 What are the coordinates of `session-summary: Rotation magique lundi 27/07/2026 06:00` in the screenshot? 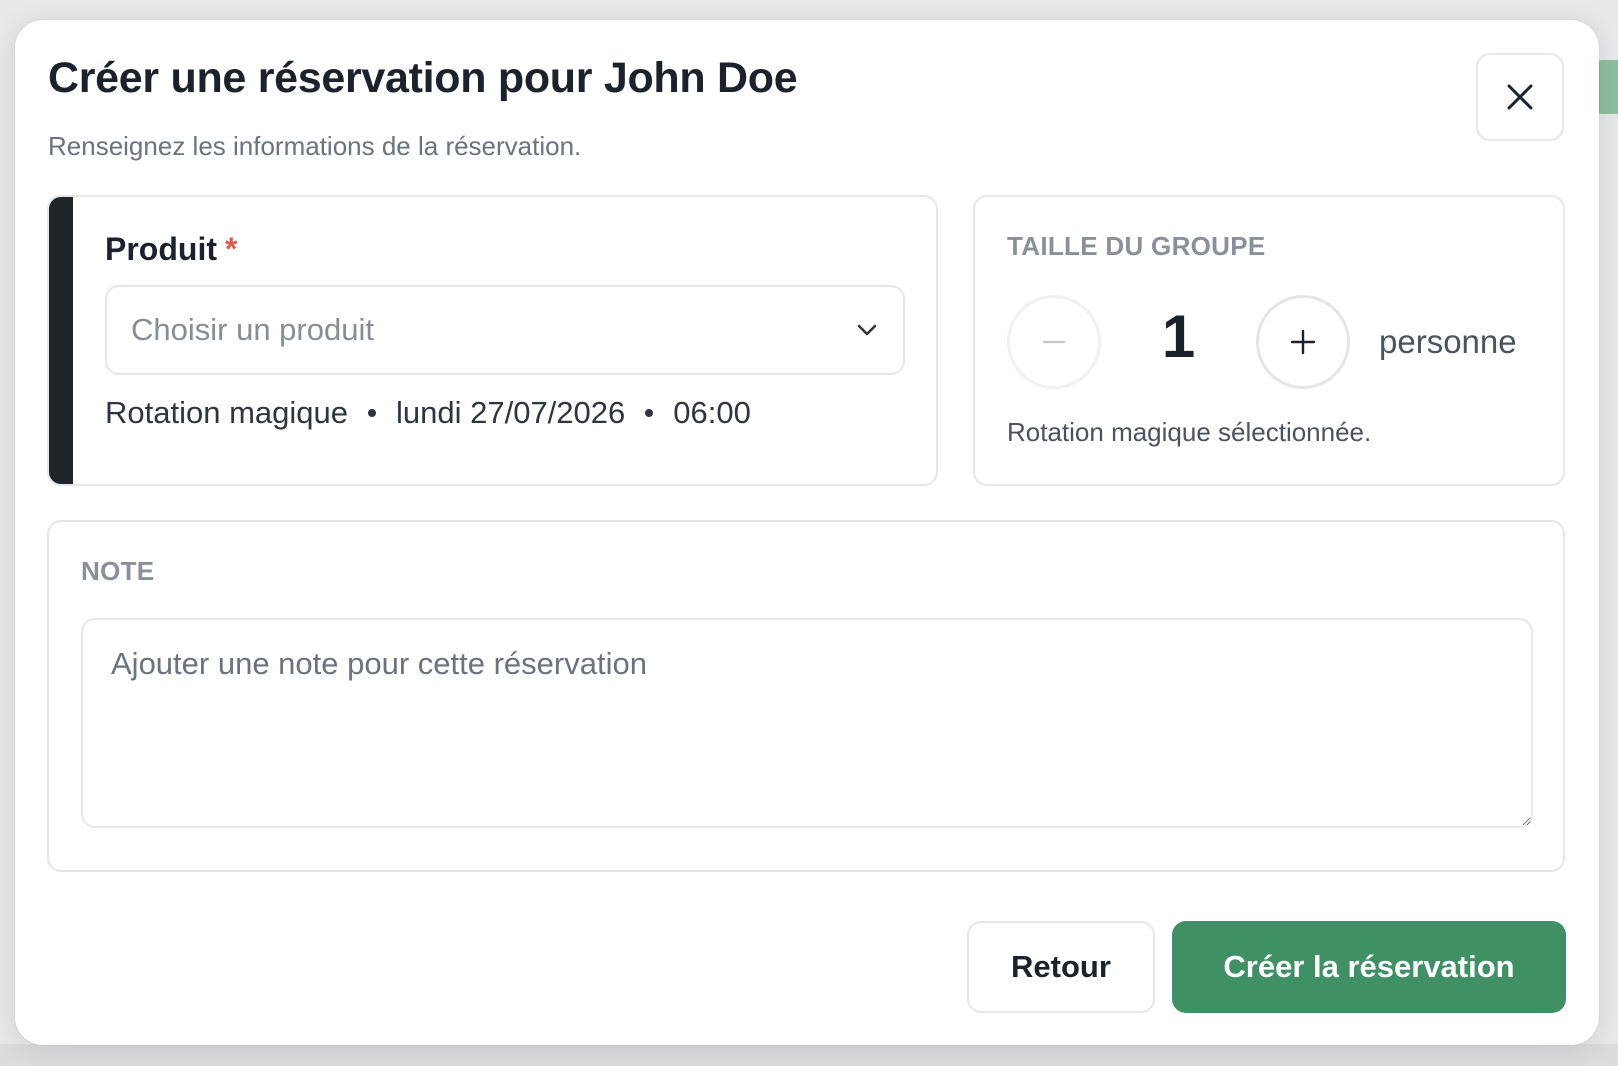 It's located at (428, 413).